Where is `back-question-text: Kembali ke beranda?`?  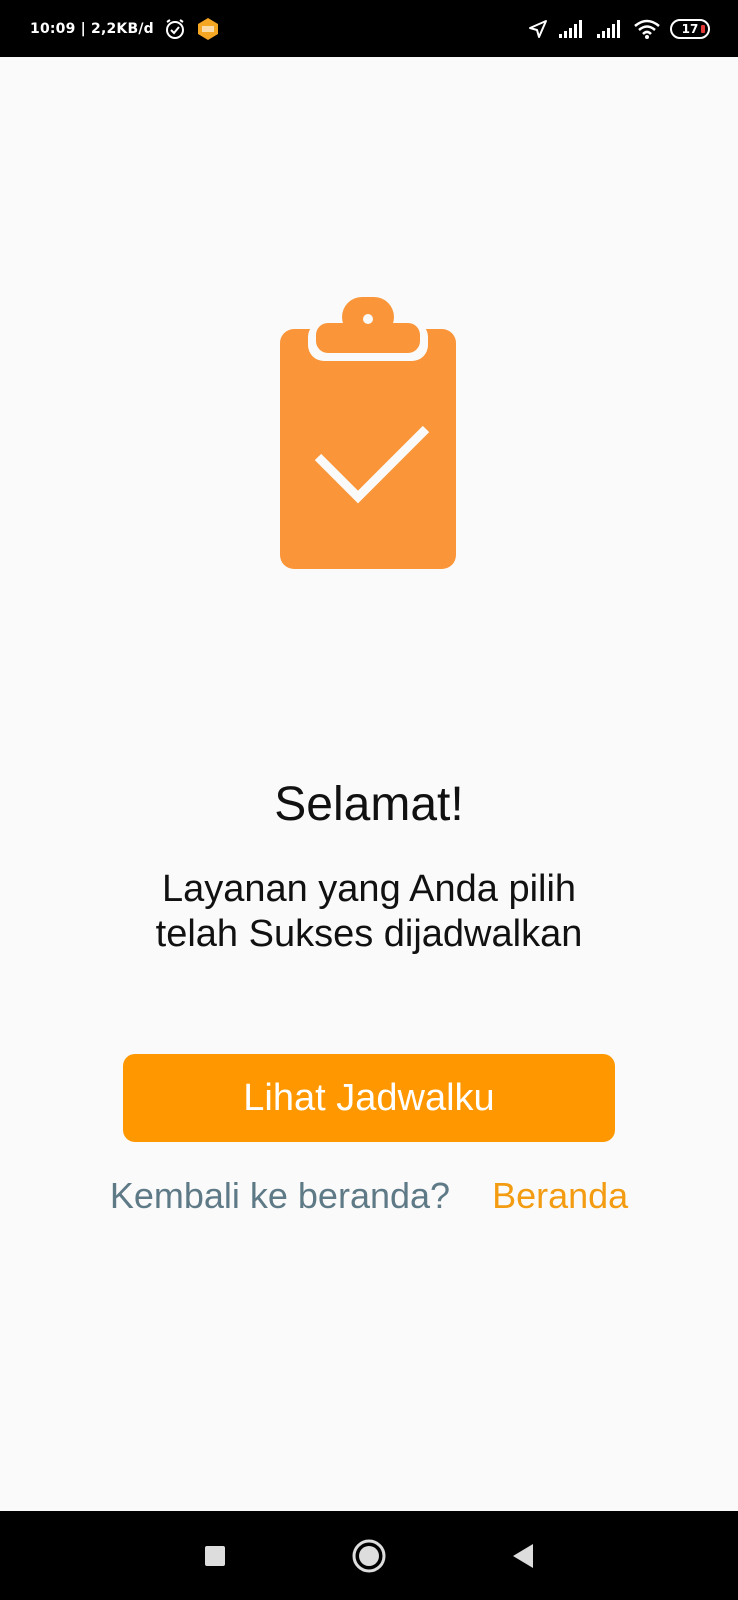 back-question-text: Kembali ke beranda? is located at coordinates (280, 1195).